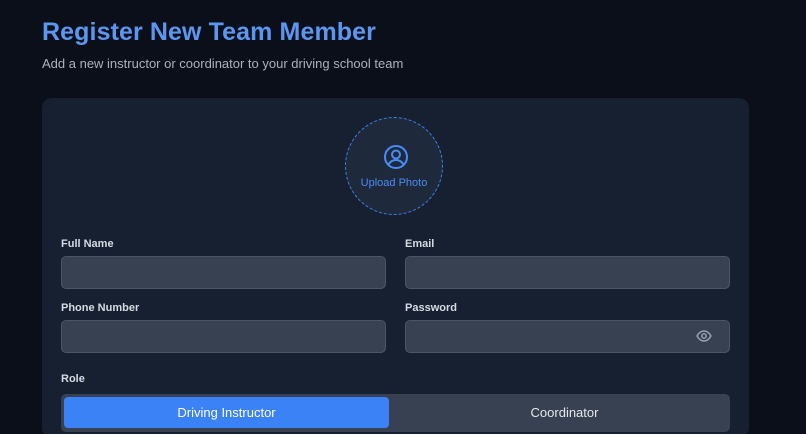  Describe the element at coordinates (567, 272) in the screenshot. I see `email-input` at that location.